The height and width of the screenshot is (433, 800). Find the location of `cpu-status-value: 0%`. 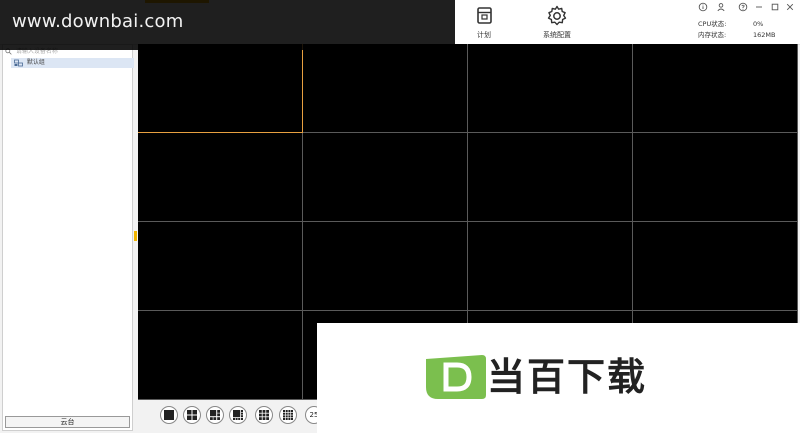

cpu-status-value: 0% is located at coordinates (758, 24).